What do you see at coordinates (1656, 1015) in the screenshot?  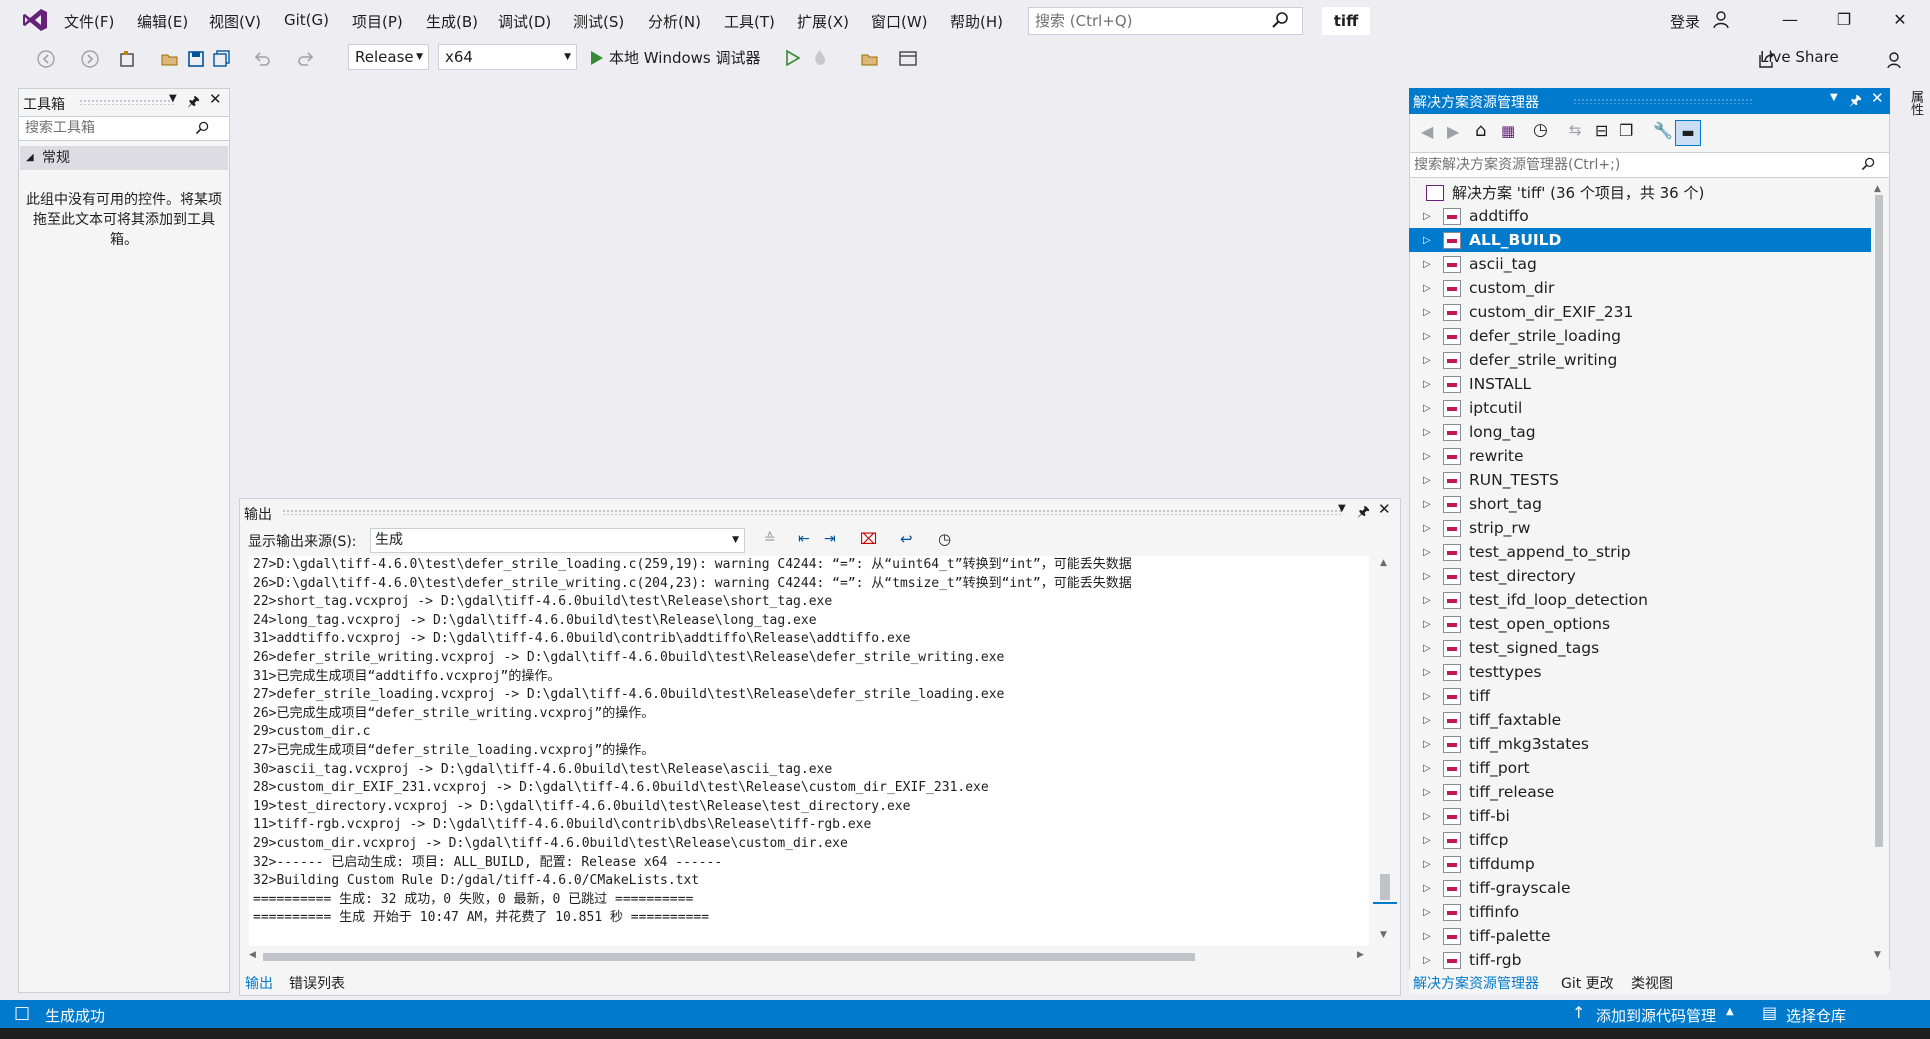 I see `add-to-source-control-button: 添加到源代码管理` at bounding box center [1656, 1015].